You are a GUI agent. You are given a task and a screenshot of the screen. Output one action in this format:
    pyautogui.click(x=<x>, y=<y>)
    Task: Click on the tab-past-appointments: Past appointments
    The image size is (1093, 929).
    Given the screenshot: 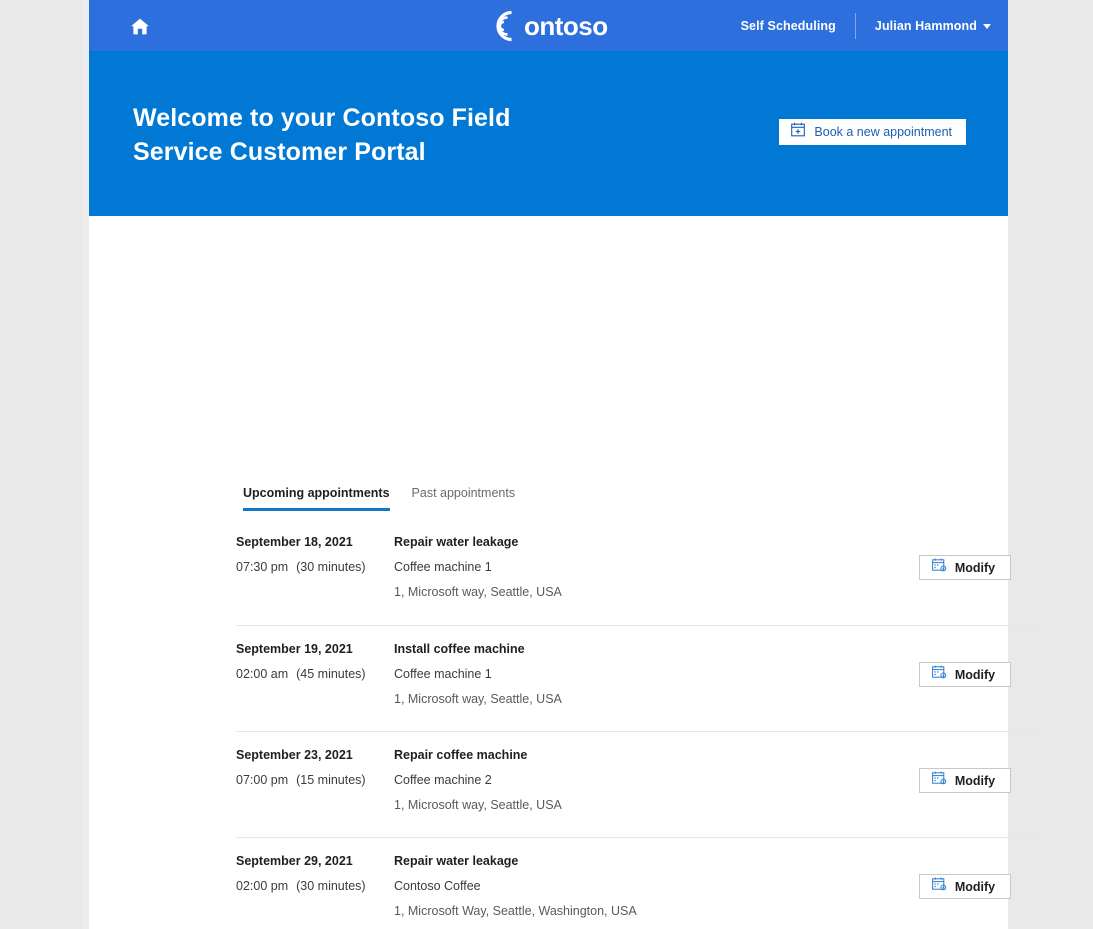 What is the action you would take?
    pyautogui.click(x=464, y=498)
    